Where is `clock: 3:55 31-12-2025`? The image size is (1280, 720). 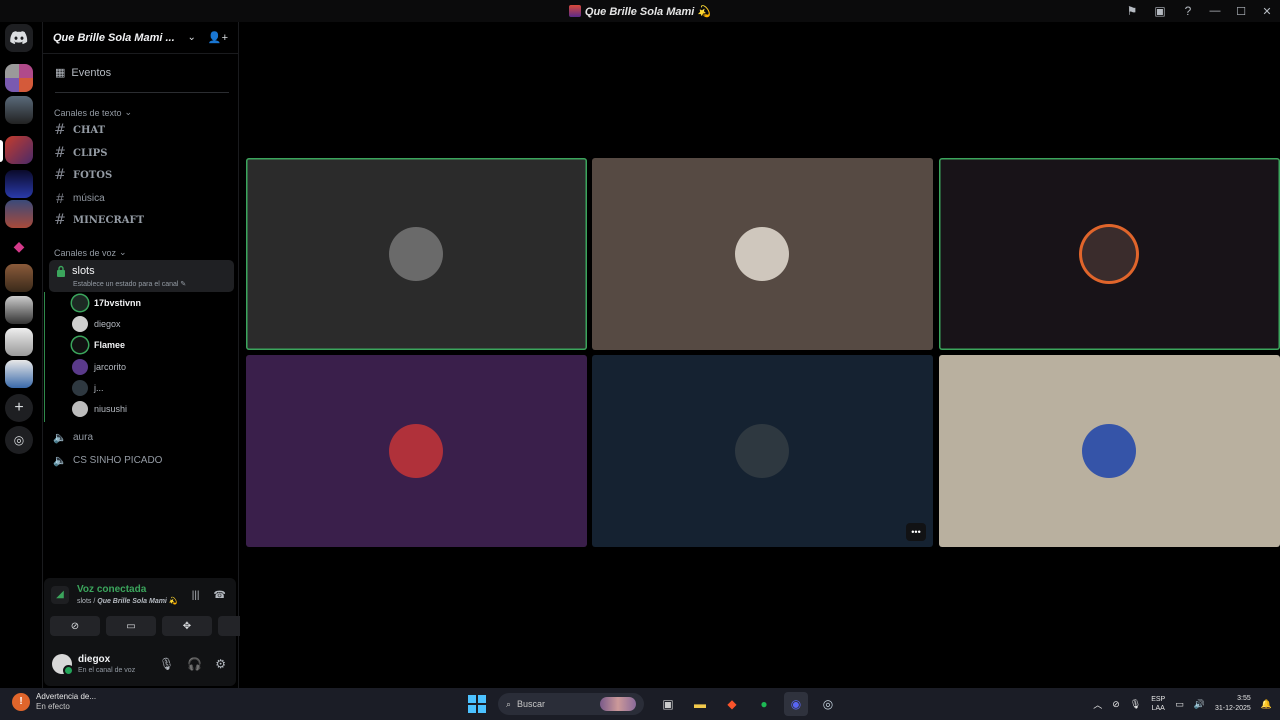 clock: 3:55 31-12-2025 is located at coordinates (1233, 704).